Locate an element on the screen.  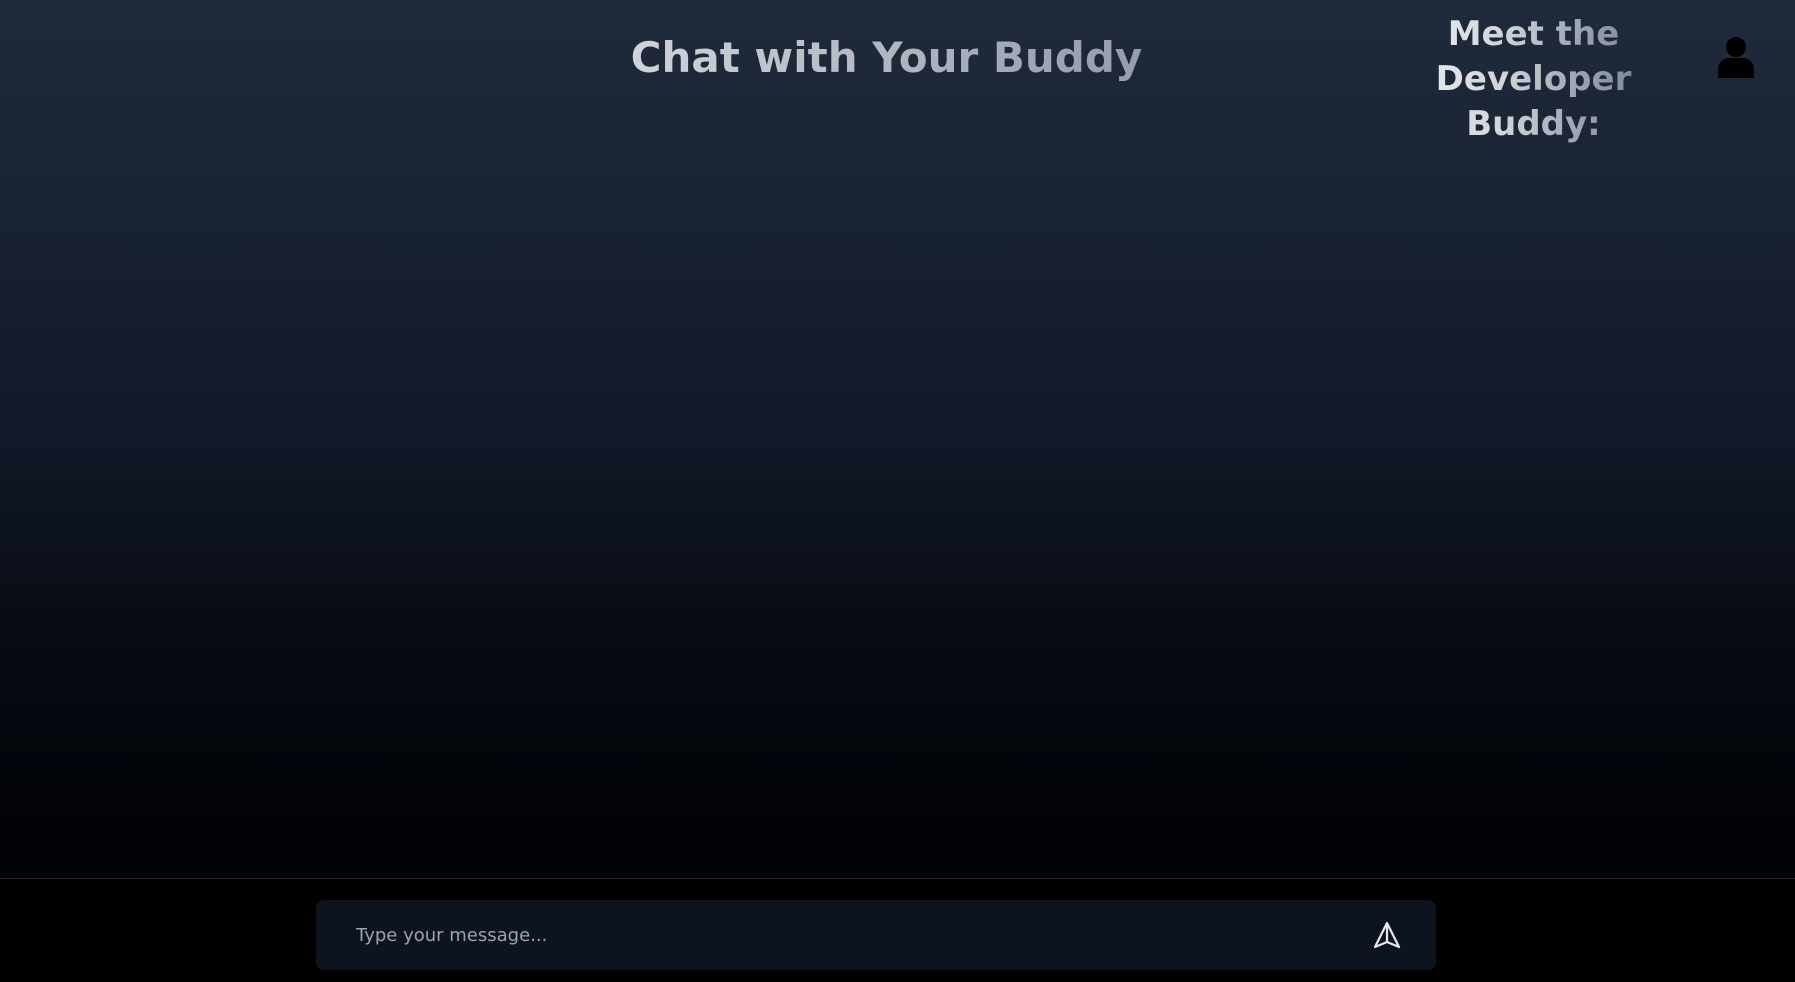
send-icon is located at coordinates (1387, 935).